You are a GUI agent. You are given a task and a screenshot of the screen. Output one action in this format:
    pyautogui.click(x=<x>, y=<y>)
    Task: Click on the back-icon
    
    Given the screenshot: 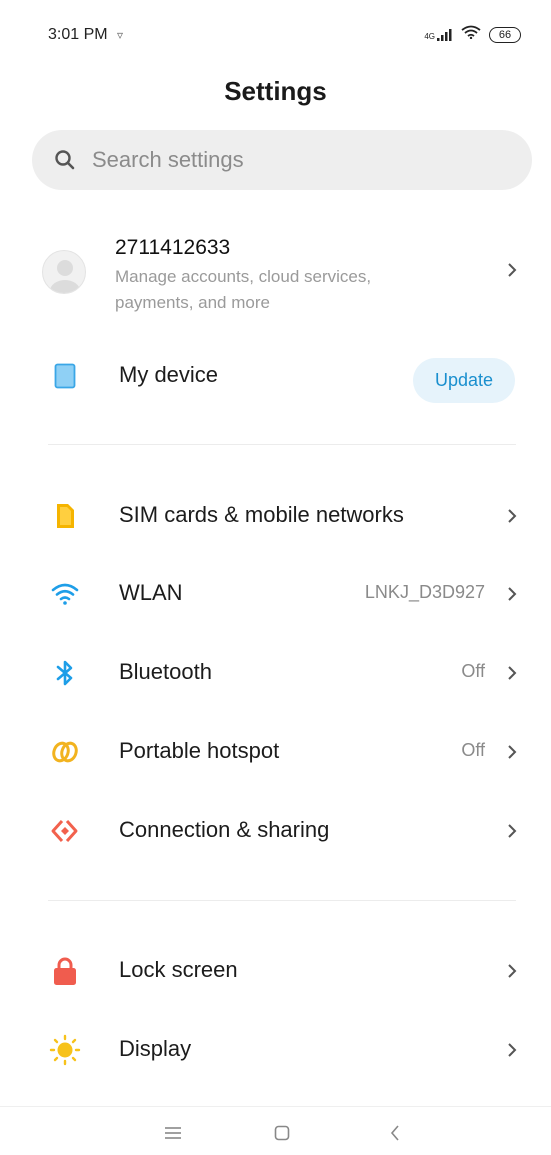 What is the action you would take?
    pyautogui.click(x=394, y=1133)
    